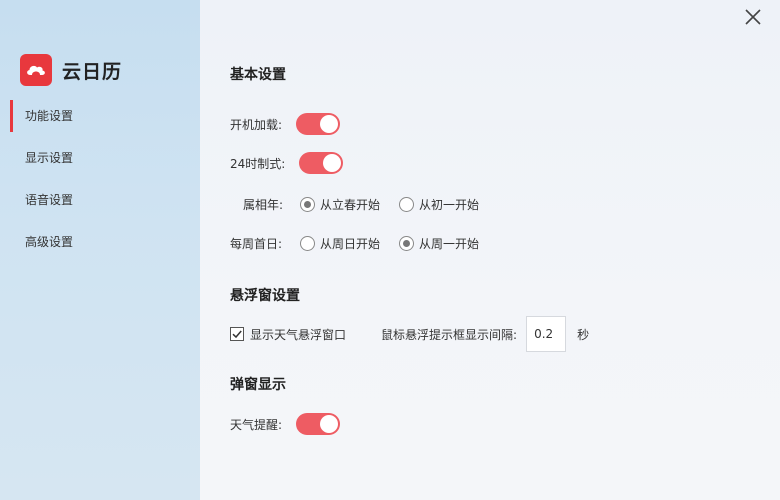  Describe the element at coordinates (350, 243) in the screenshot. I see `radio-label: 从周日开始` at that location.